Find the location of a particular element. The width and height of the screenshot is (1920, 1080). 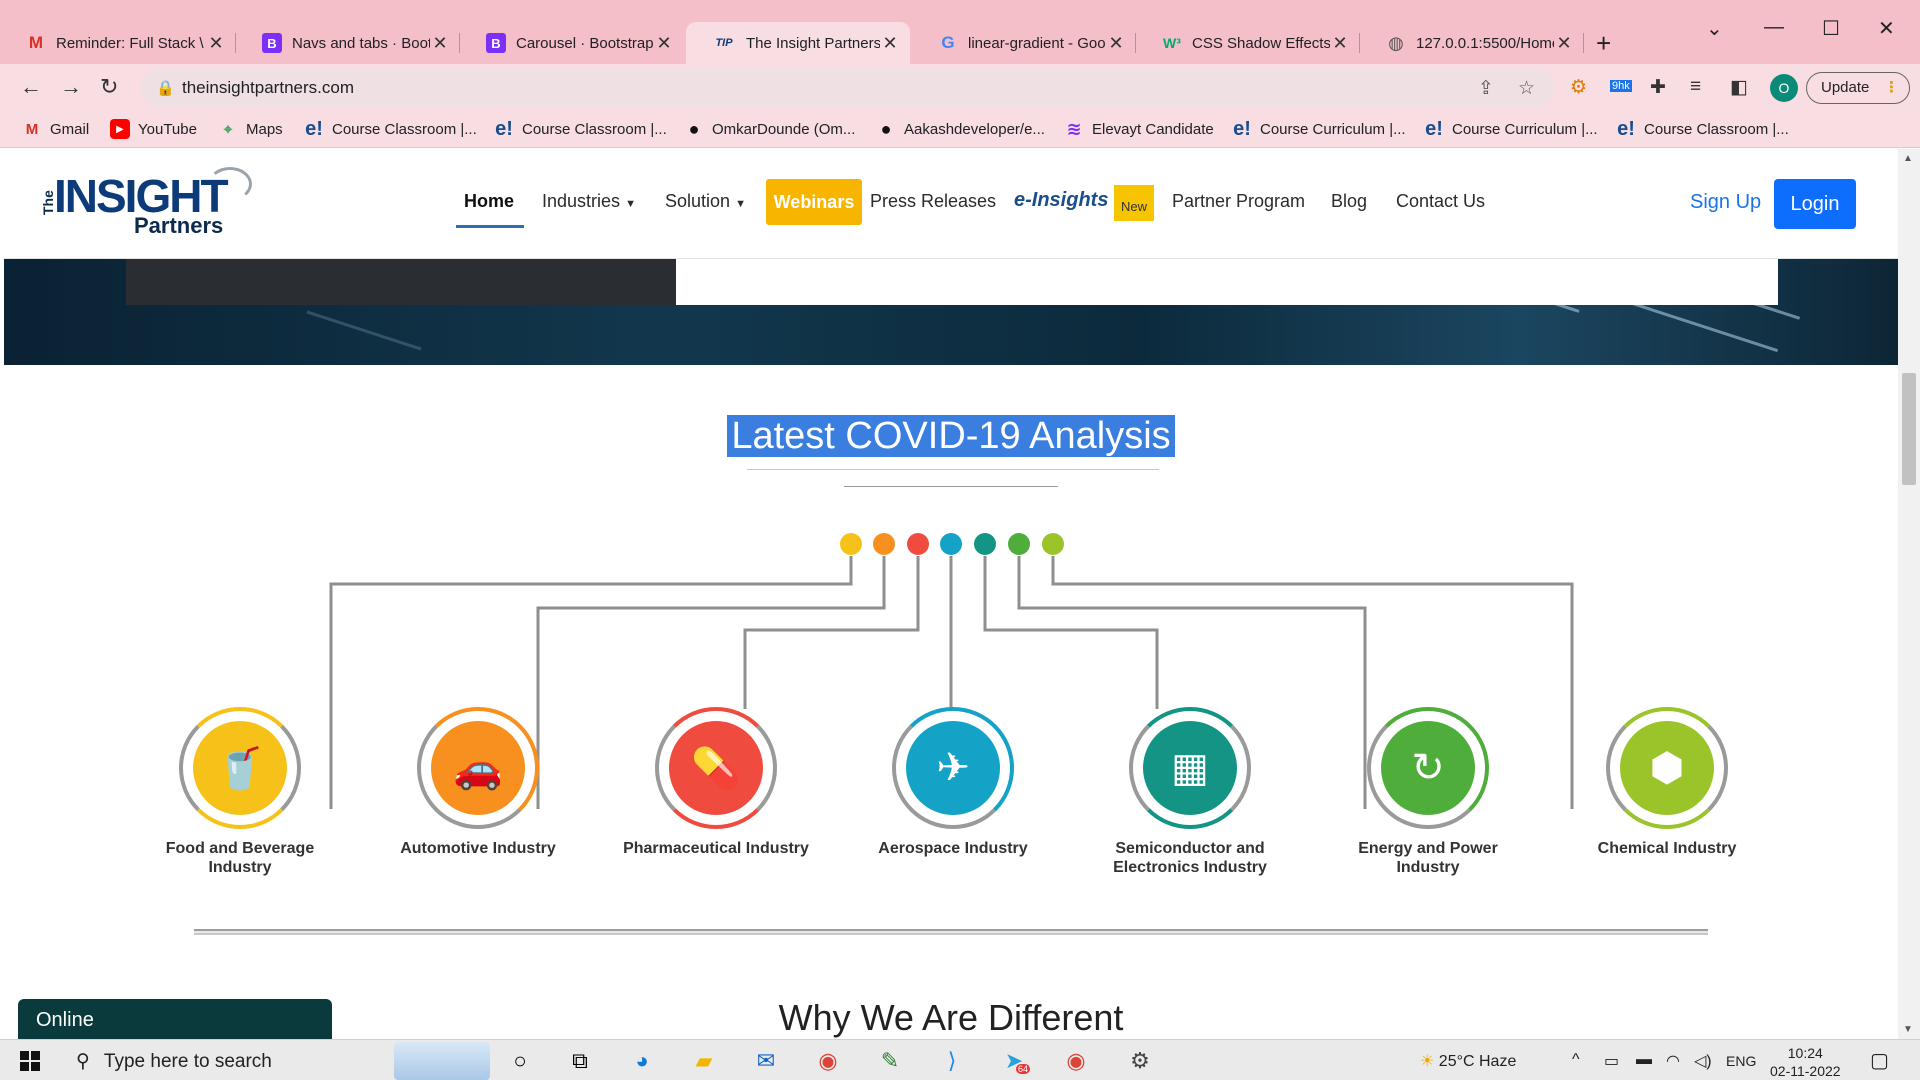

insight-partners-logo: The INSIGHT Partners is located at coordinates (150, 204).